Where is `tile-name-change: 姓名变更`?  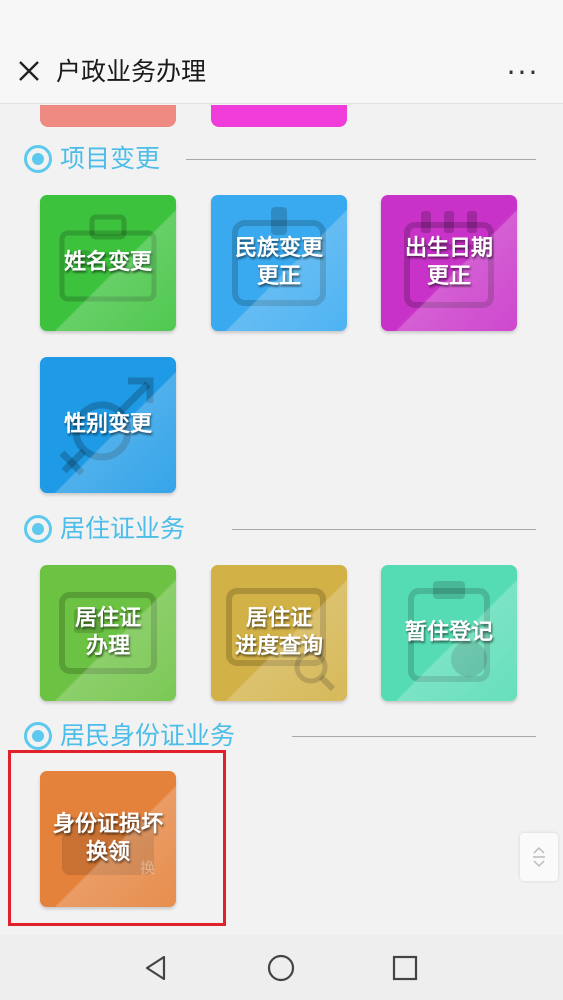 tile-name-change: 姓名变更 is located at coordinates (108, 263).